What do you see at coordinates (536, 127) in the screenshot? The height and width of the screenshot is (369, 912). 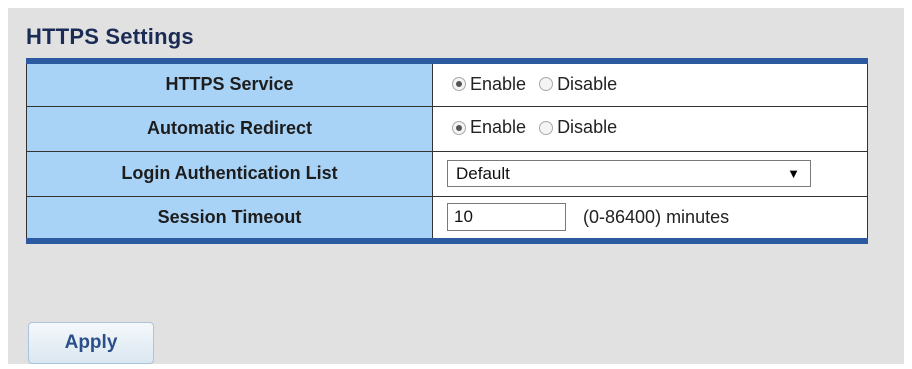 I see `automatic-redirect-radio-group: Enable Disable` at bounding box center [536, 127].